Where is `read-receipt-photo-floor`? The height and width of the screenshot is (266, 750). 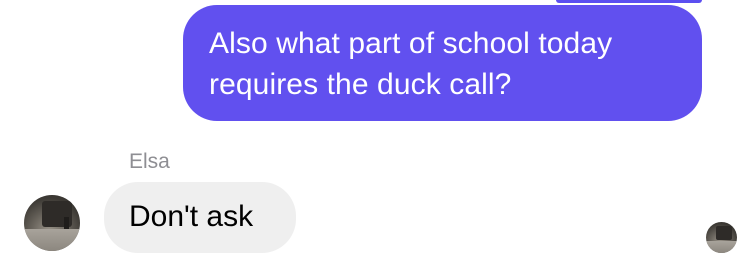
read-receipt-photo-floor is located at coordinates (721, 247).